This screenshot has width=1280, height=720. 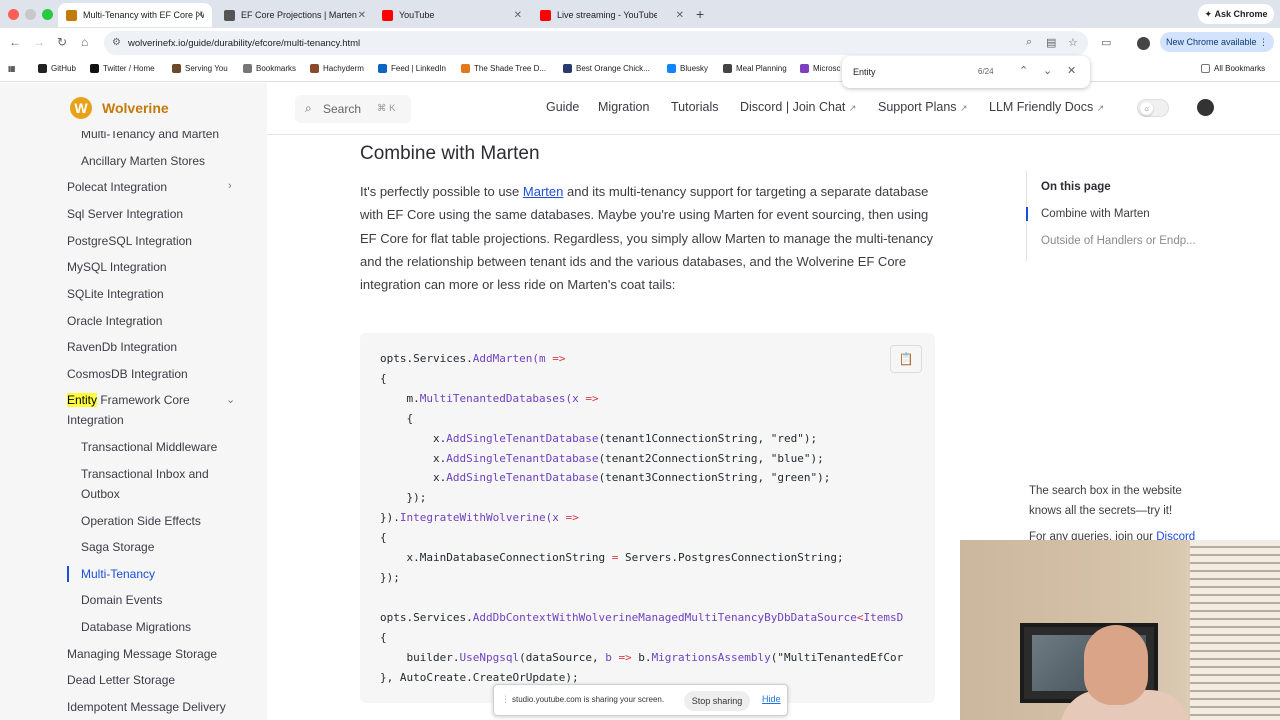 I want to click on chevron-right-icon: ›, so click(x=230, y=186).